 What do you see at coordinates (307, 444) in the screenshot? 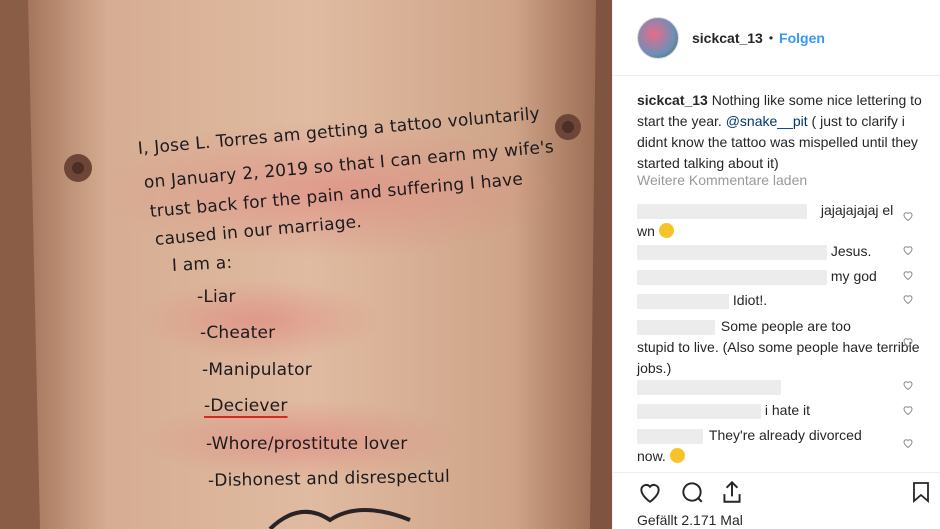
I see `tattoo-line: -Whore/prostitute lover` at bounding box center [307, 444].